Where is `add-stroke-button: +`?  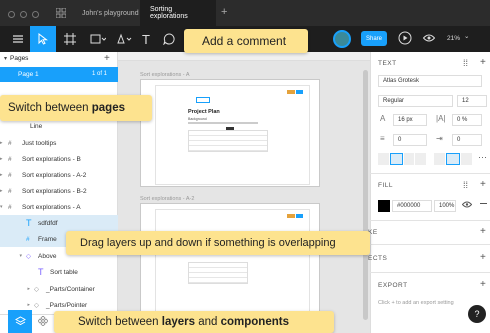
add-stroke-button: + is located at coordinates (483, 231).